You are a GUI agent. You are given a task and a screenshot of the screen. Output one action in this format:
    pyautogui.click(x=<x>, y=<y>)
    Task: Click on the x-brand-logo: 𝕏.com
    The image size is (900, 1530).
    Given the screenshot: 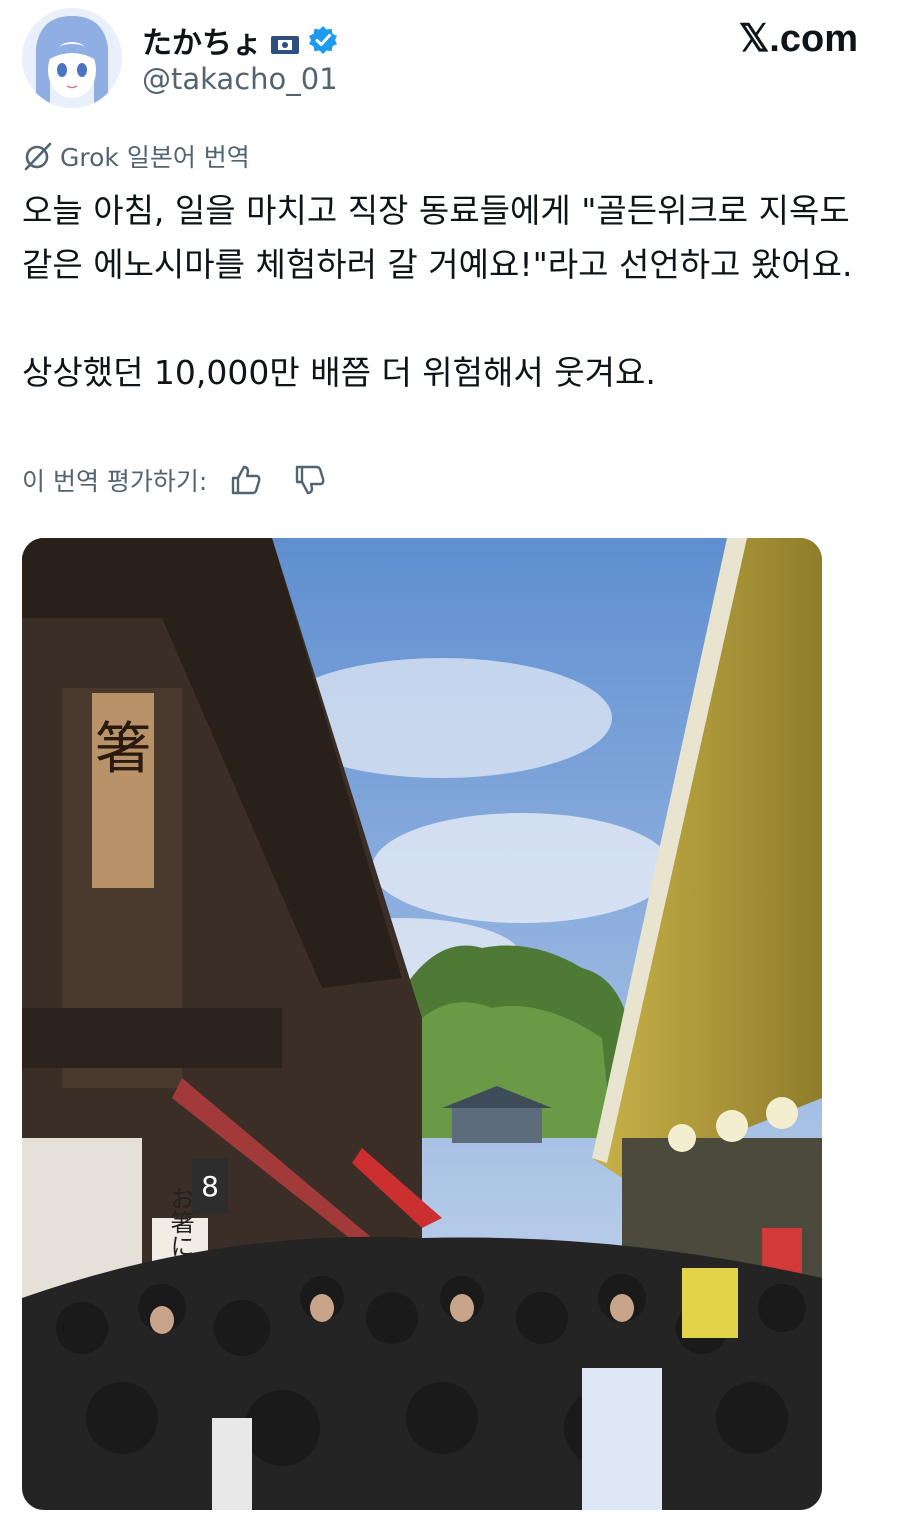 What is the action you would take?
    pyautogui.click(x=798, y=39)
    